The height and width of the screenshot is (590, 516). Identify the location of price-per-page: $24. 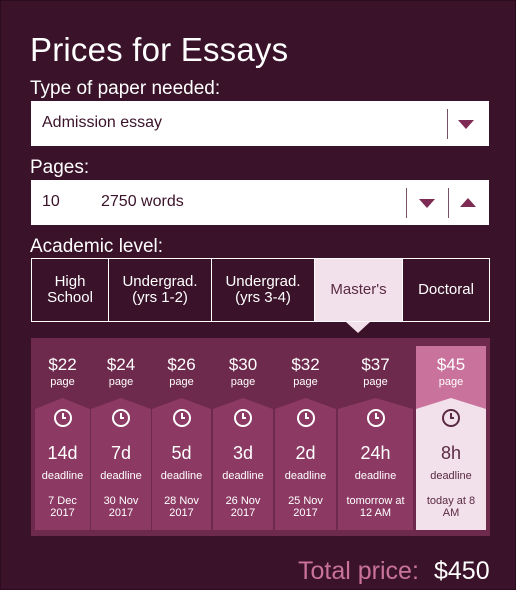
(121, 364).